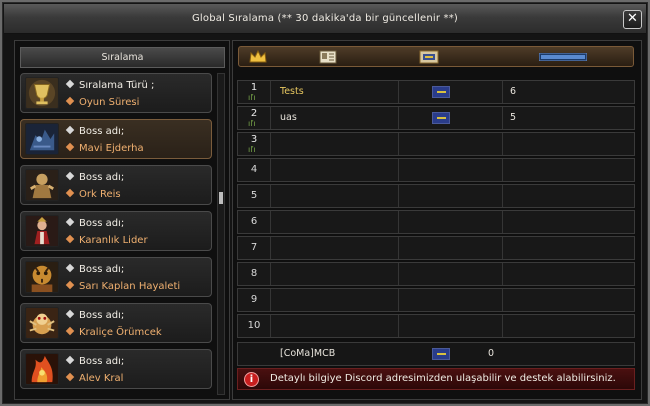 The height and width of the screenshot is (406, 650). I want to click on queen-spider-portrait-icon, so click(42, 323).